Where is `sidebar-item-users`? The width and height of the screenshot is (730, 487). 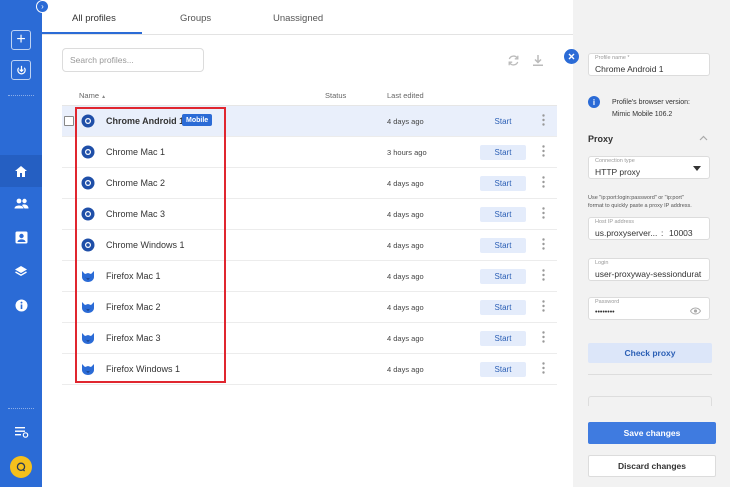
sidebar-item-users is located at coordinates (21, 203).